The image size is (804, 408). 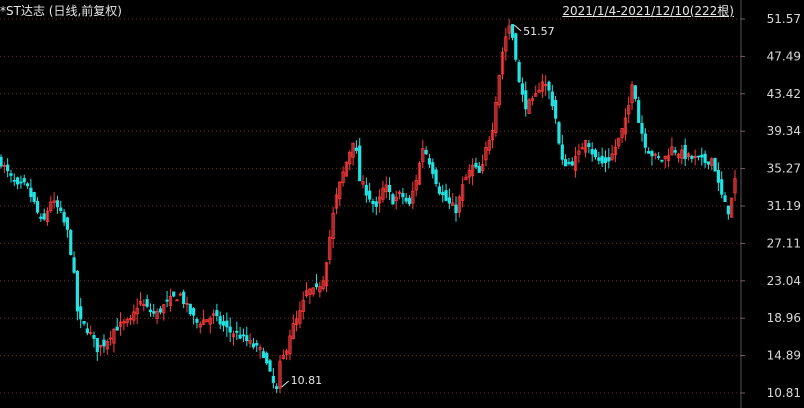 What do you see at coordinates (784, 318) in the screenshot?
I see `y-tick-label: 18.96` at bounding box center [784, 318].